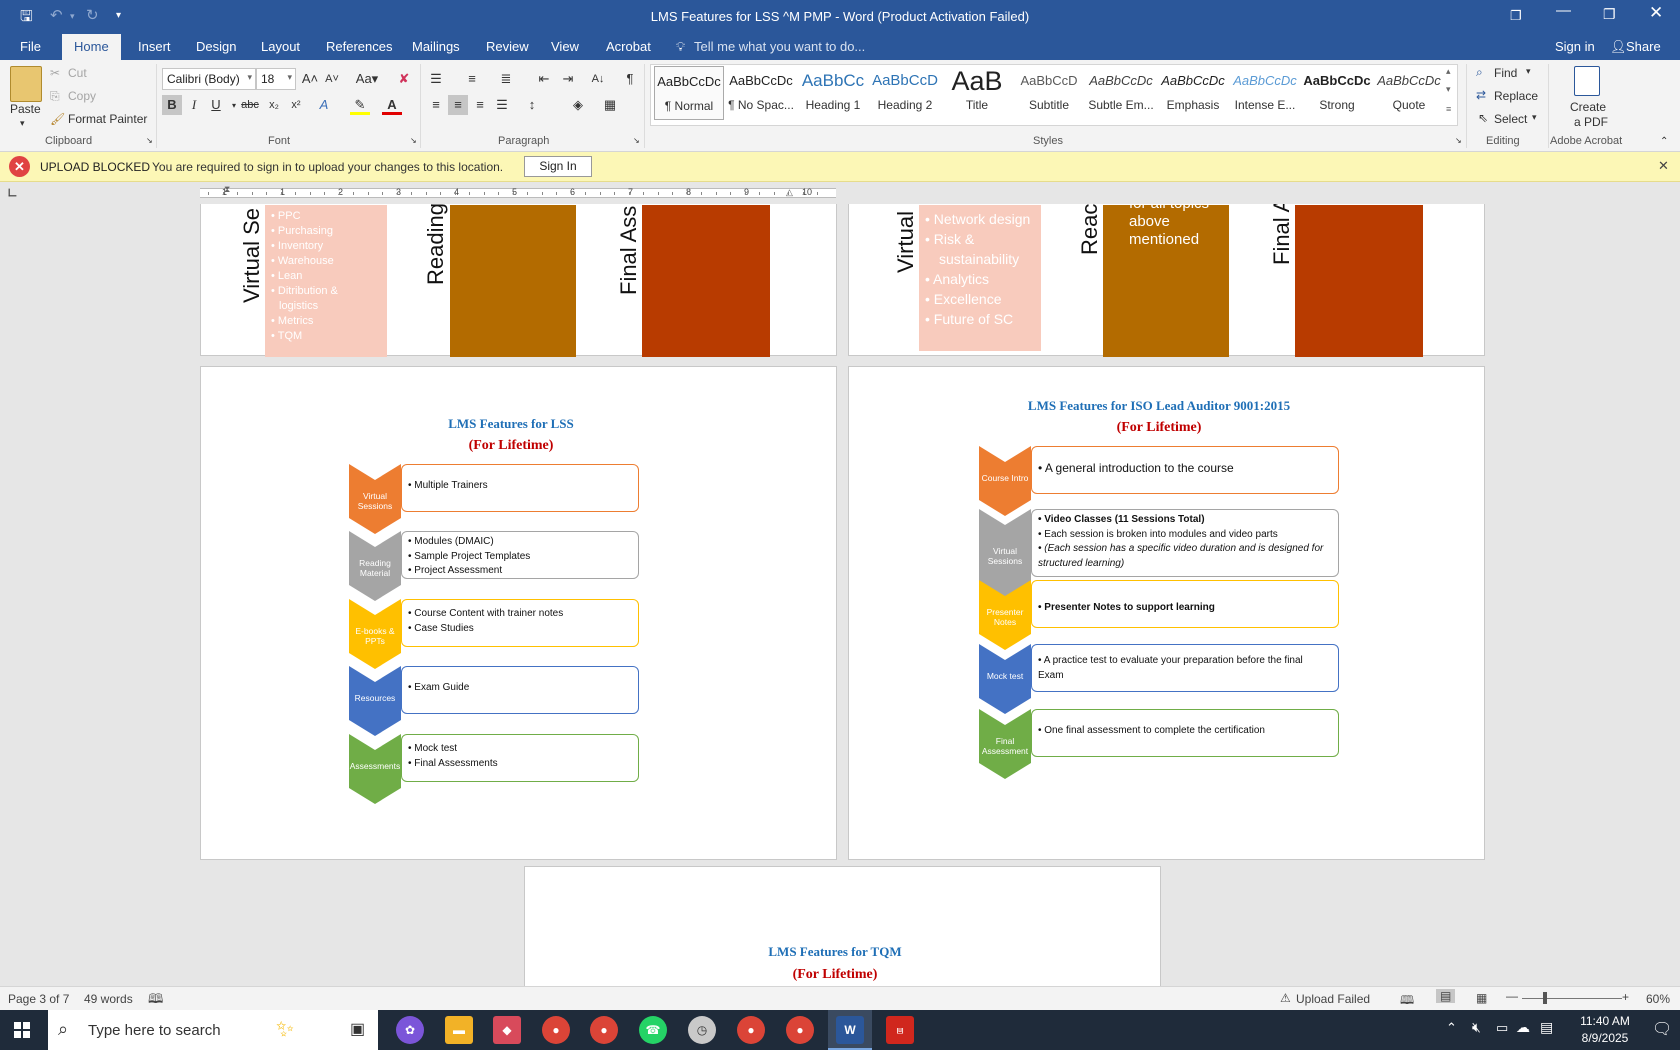 The image size is (1680, 1050). I want to click on copilot-sparkle-icon: ✨︎, so click(285, 1029).